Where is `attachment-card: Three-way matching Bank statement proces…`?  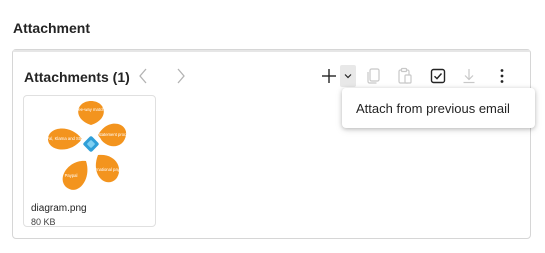
attachment-card: Three-way matching Bank statement proces… is located at coordinates (89, 161).